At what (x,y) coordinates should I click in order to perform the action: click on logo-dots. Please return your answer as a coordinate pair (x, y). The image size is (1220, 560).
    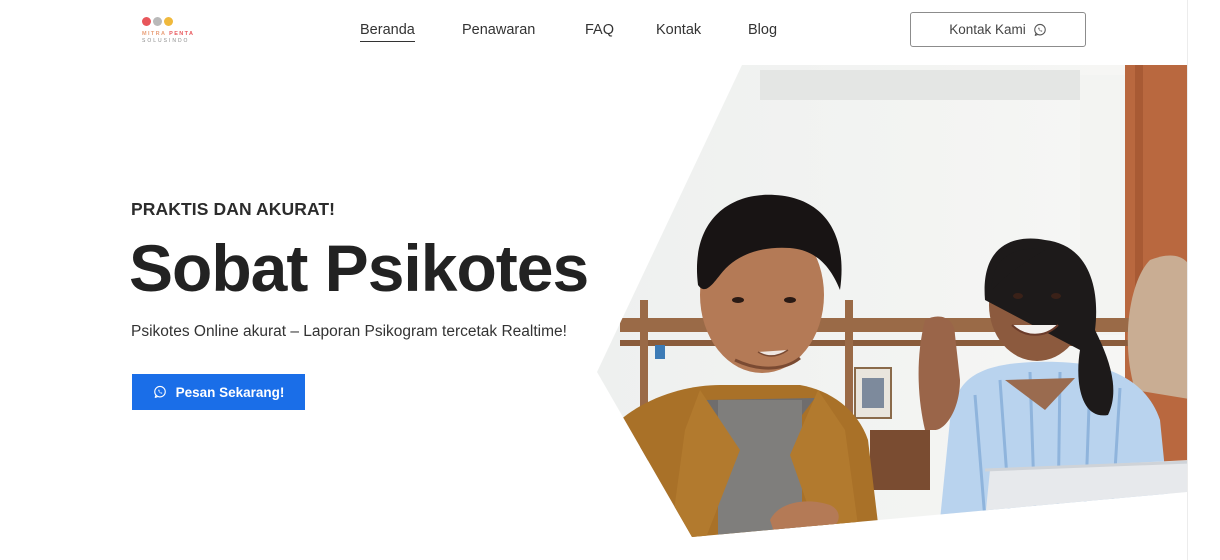
    Looking at the image, I should click on (177, 21).